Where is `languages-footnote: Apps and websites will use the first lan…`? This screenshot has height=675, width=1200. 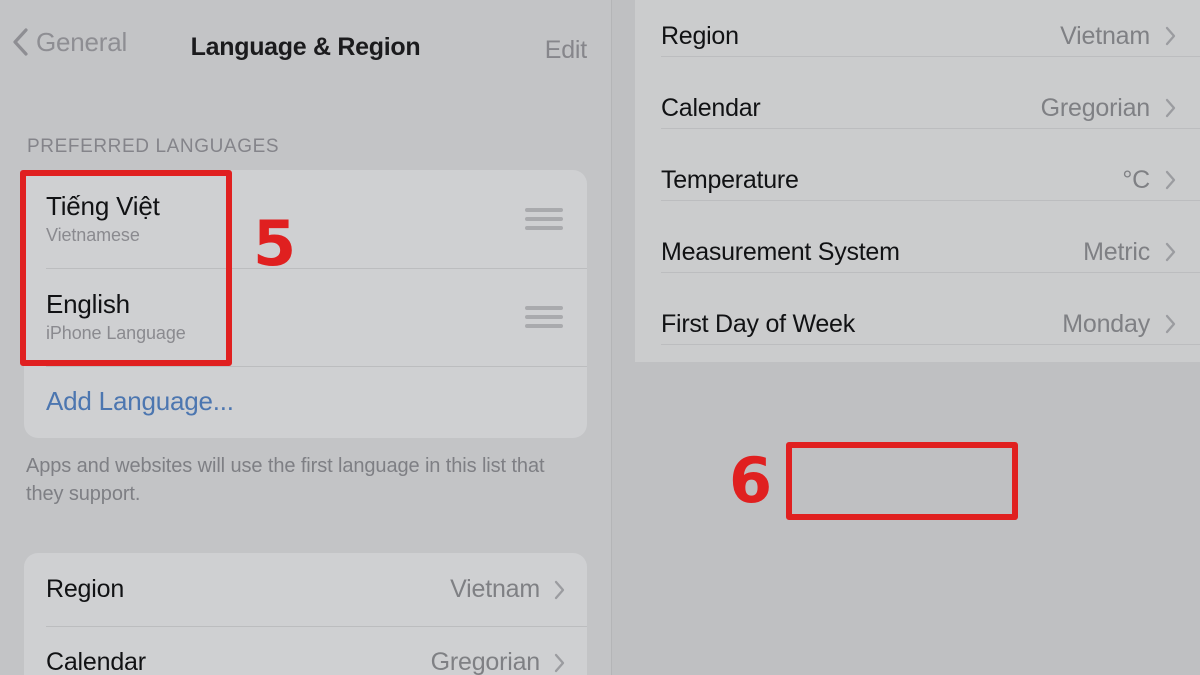
languages-footnote: Apps and websites will use the first lan… is located at coordinates (285, 480).